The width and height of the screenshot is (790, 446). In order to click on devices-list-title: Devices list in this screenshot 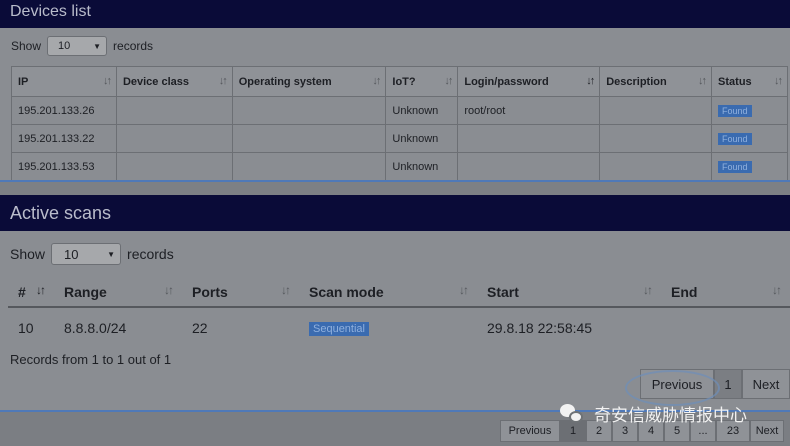, I will do `click(395, 14)`.